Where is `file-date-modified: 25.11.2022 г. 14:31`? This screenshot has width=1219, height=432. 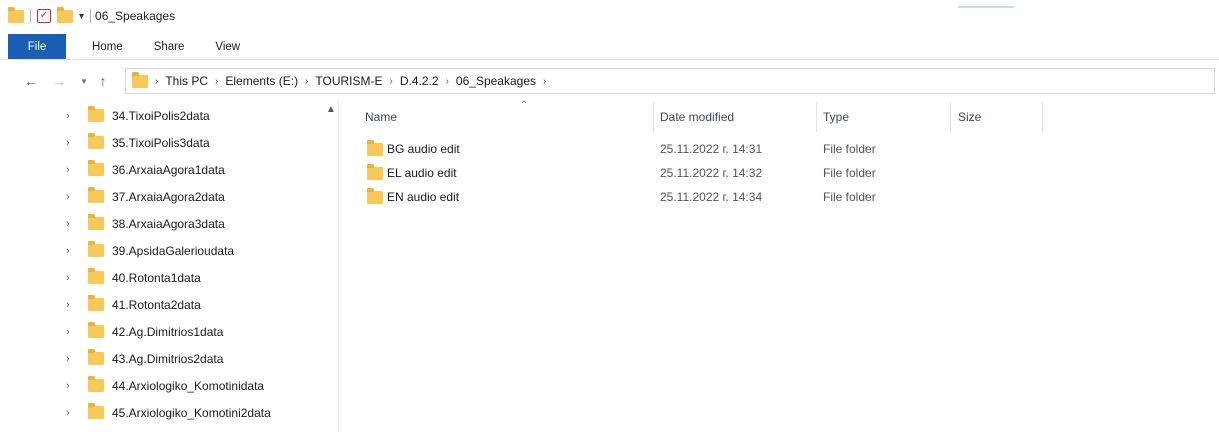
file-date-modified: 25.11.2022 г. 14:31 is located at coordinates (711, 149).